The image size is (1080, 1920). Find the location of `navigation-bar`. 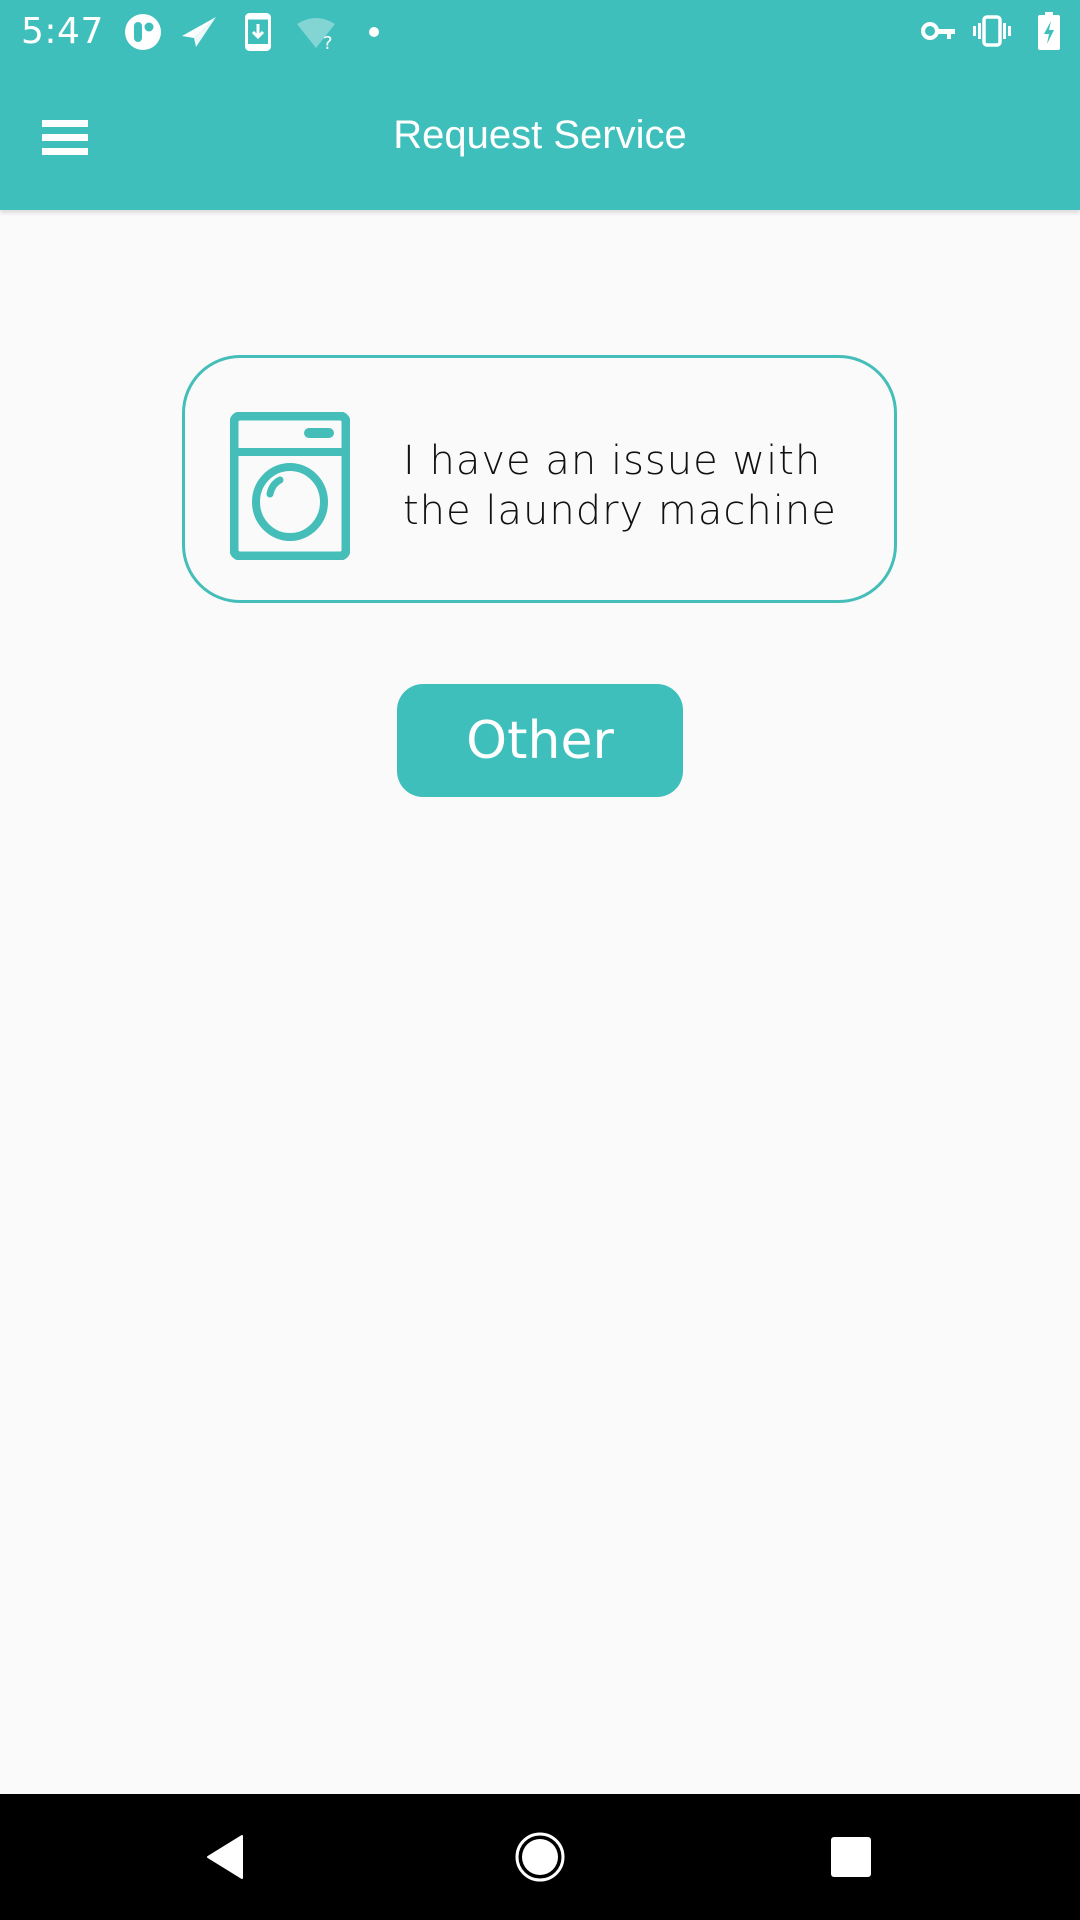

navigation-bar is located at coordinates (540, 1857).